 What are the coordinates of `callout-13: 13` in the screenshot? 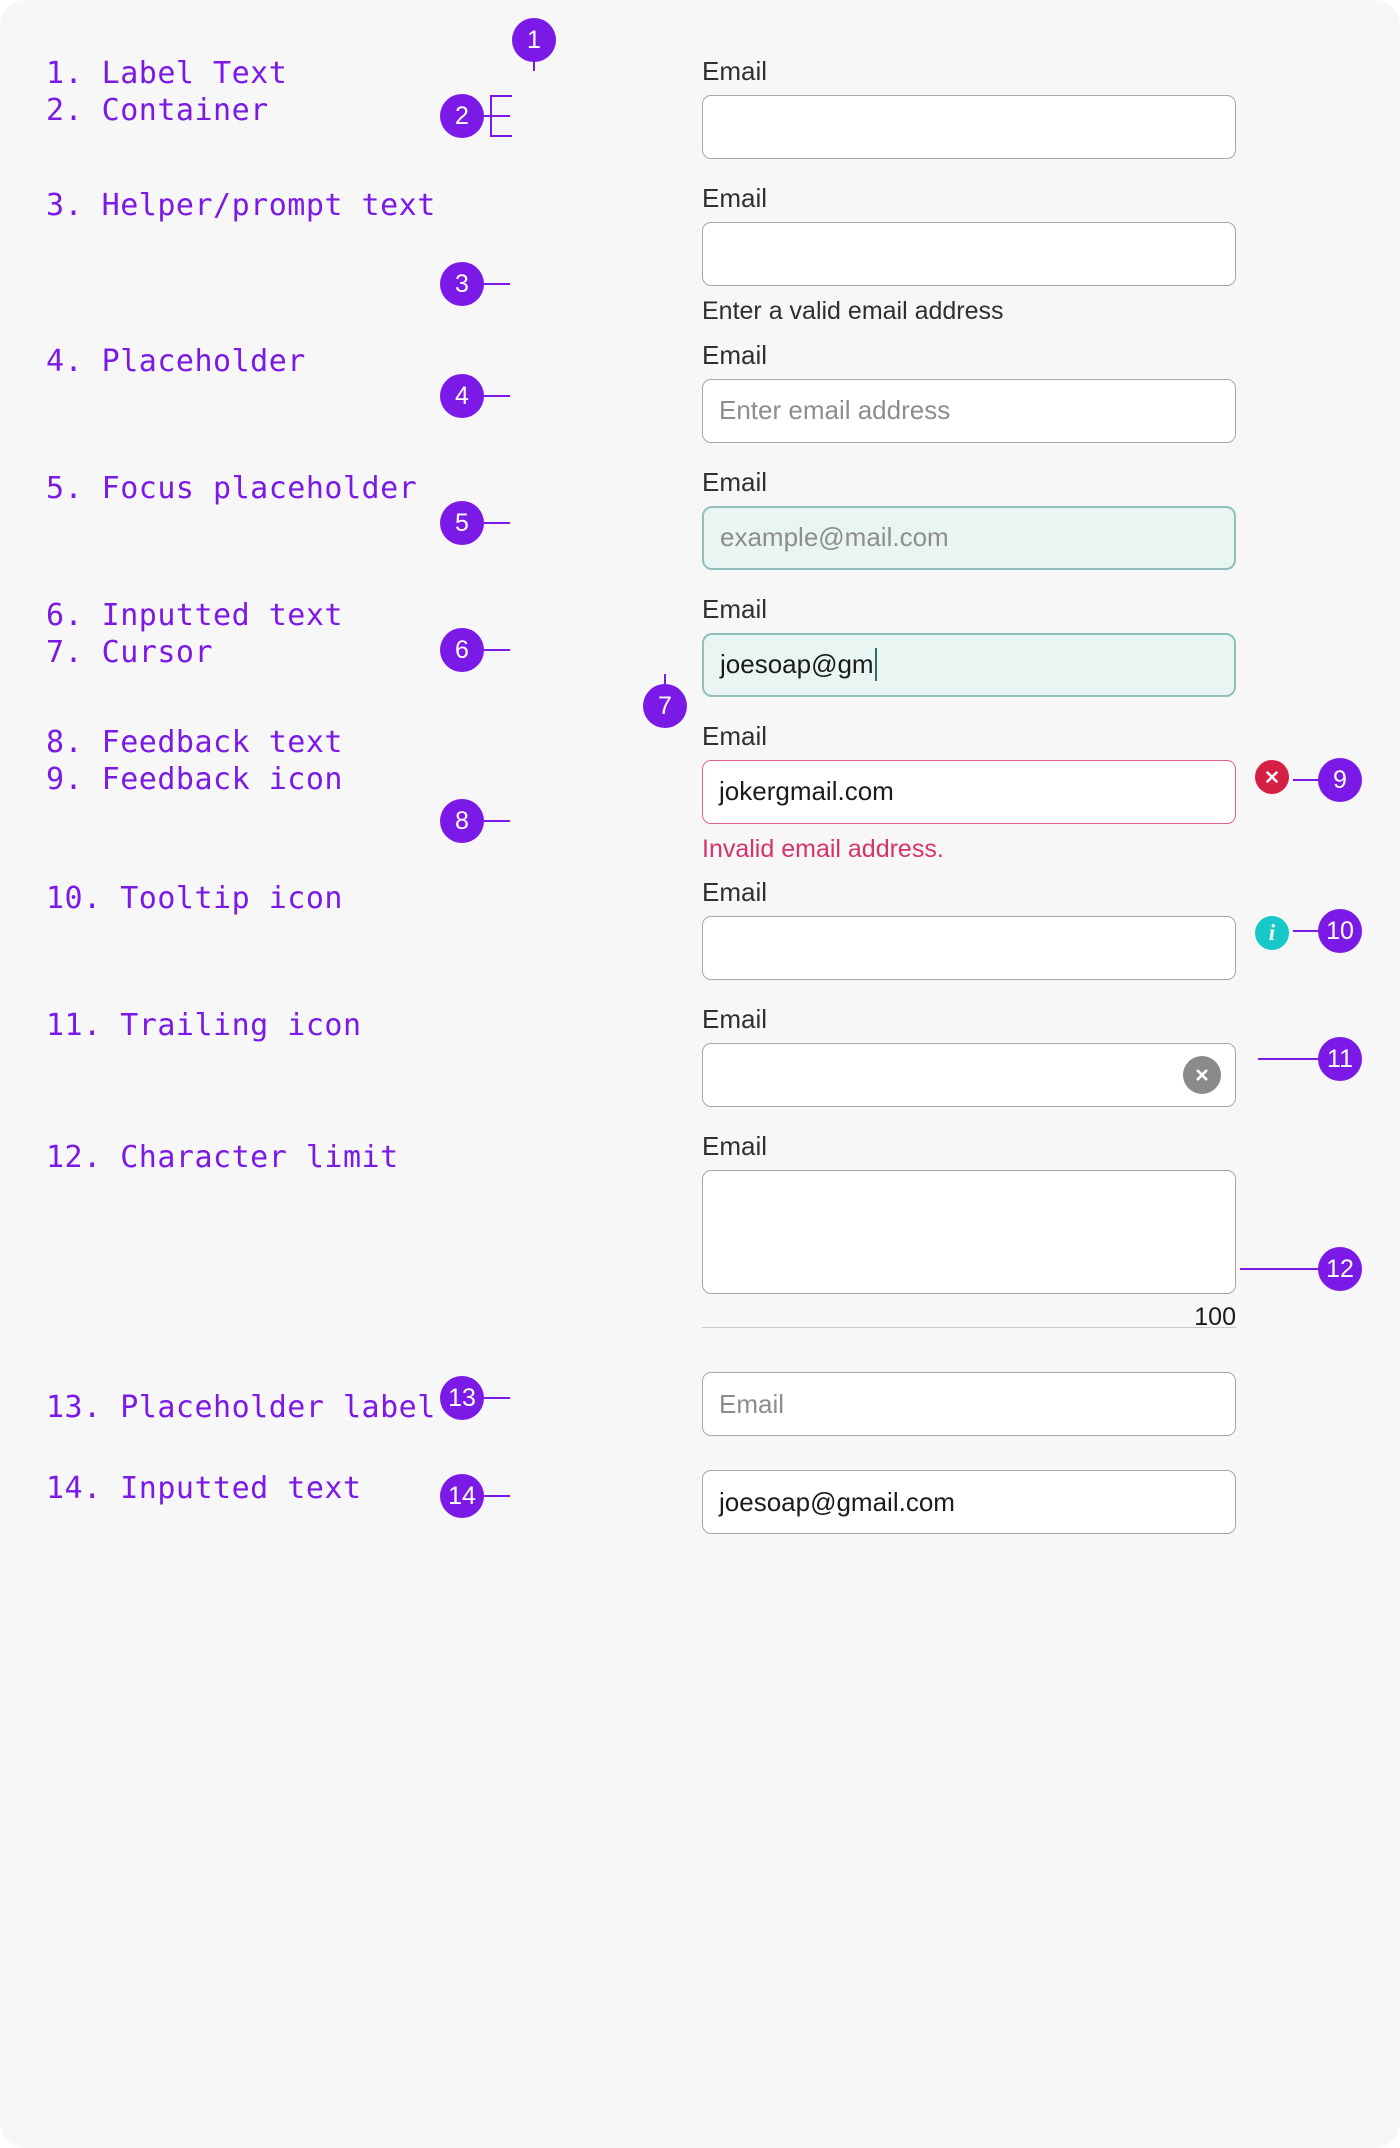 It's located at (462, 1398).